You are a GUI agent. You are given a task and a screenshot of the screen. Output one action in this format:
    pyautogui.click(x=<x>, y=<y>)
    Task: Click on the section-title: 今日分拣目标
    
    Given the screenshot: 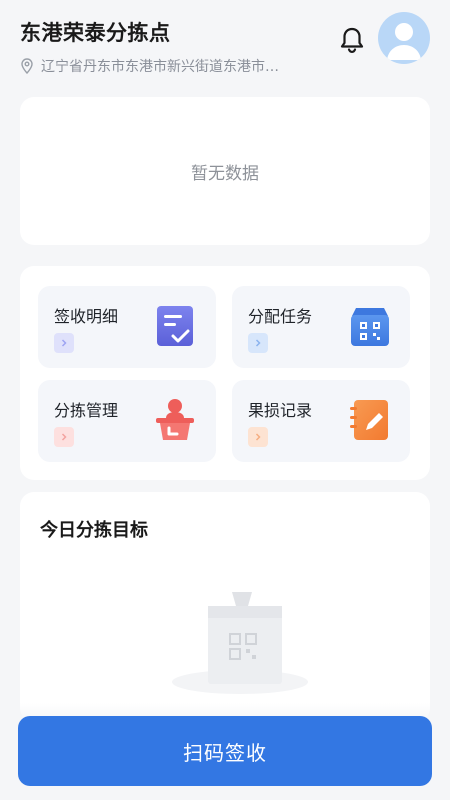 What is the action you would take?
    pyautogui.click(x=94, y=530)
    